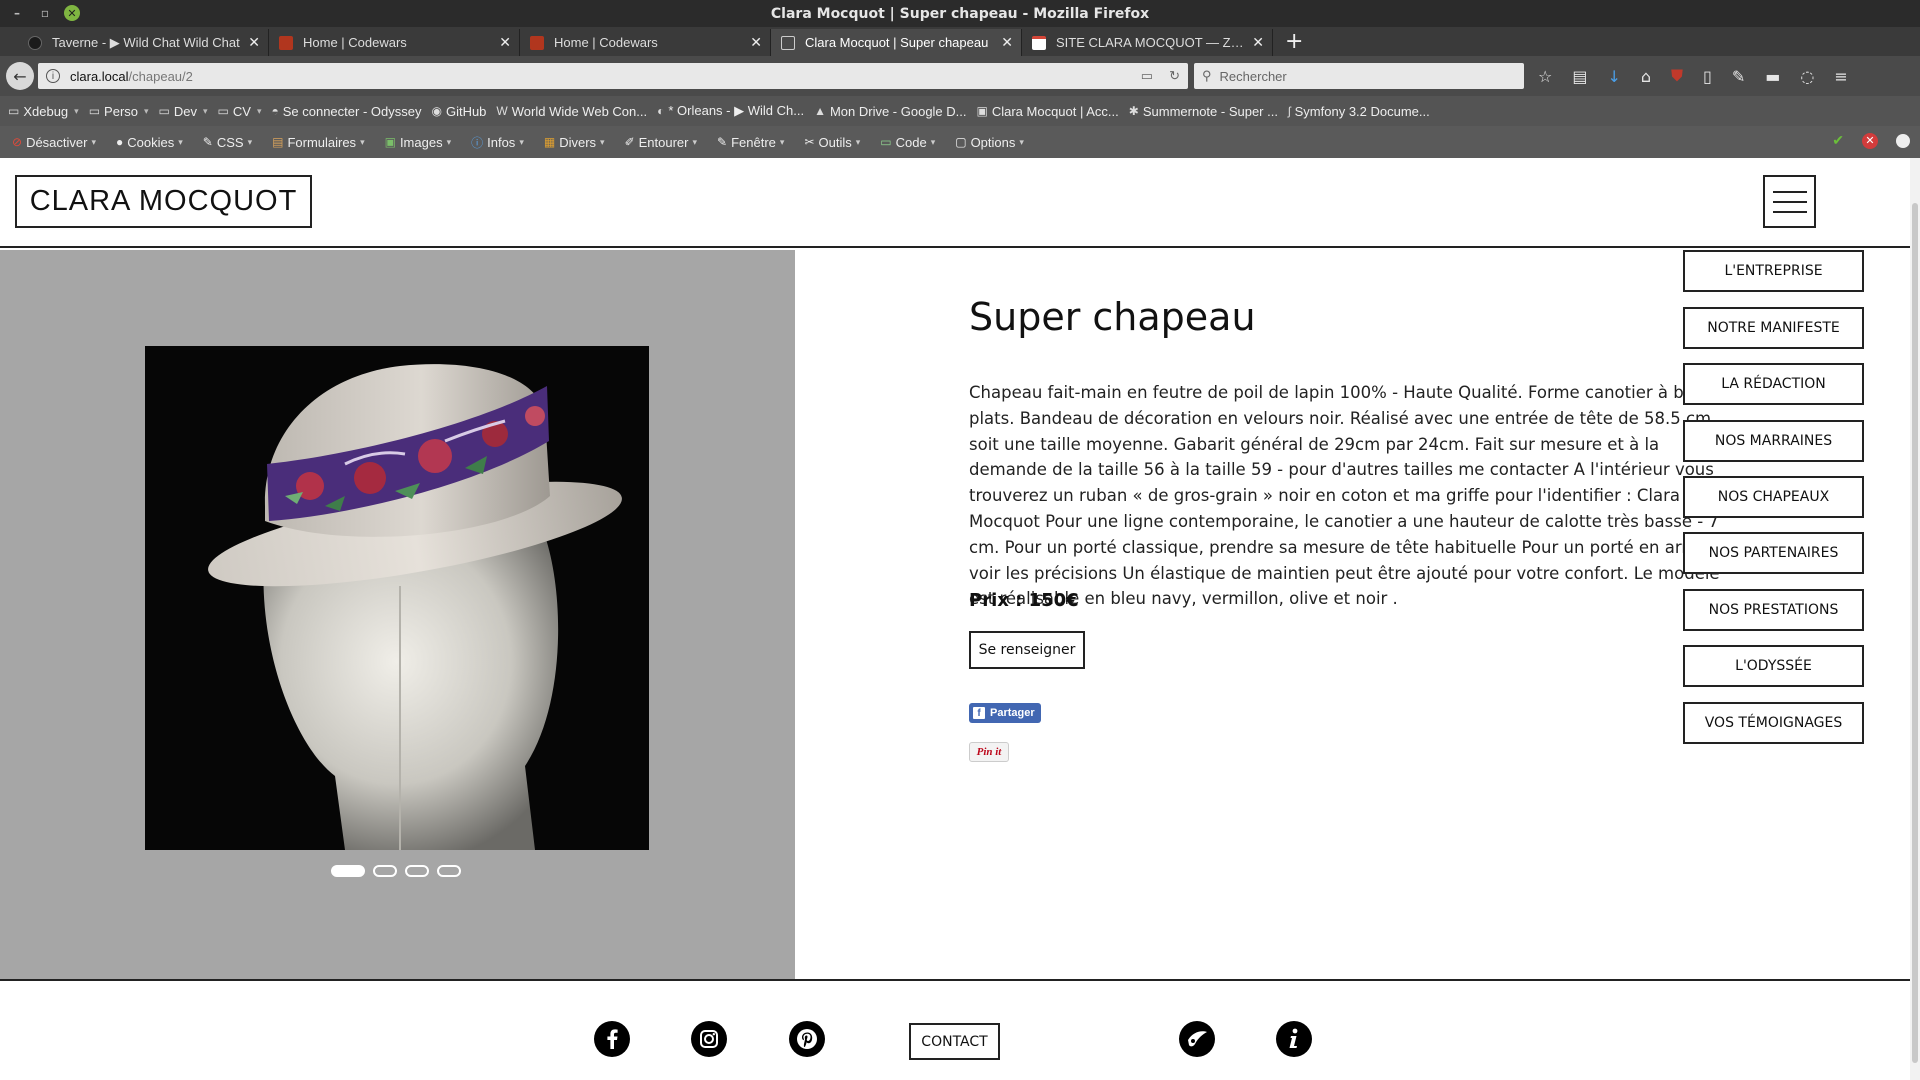 This screenshot has height=1080, width=1920. What do you see at coordinates (645, 42) in the screenshot?
I see `tab-codewars-2: Home | Codewars ✕` at bounding box center [645, 42].